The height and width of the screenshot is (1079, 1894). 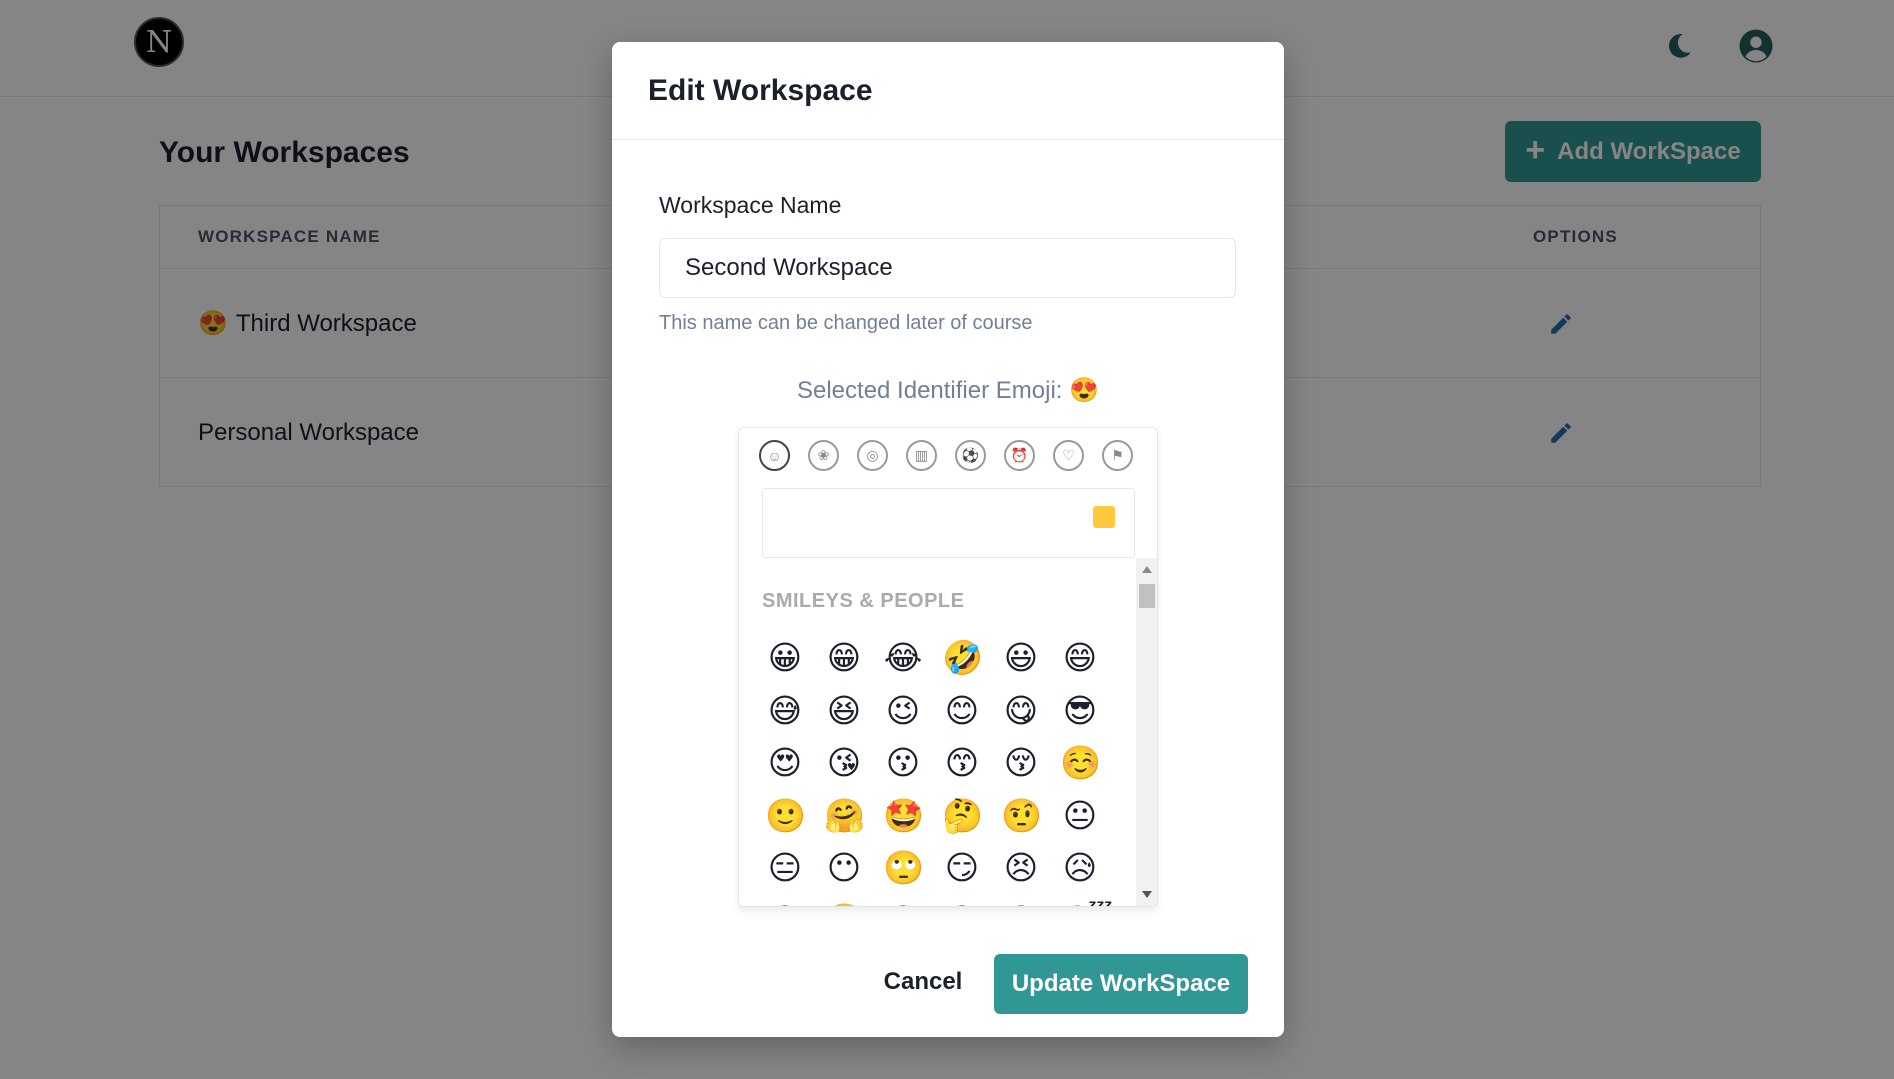 What do you see at coordinates (844, 904) in the screenshot?
I see `emoji-option: 🤐` at bounding box center [844, 904].